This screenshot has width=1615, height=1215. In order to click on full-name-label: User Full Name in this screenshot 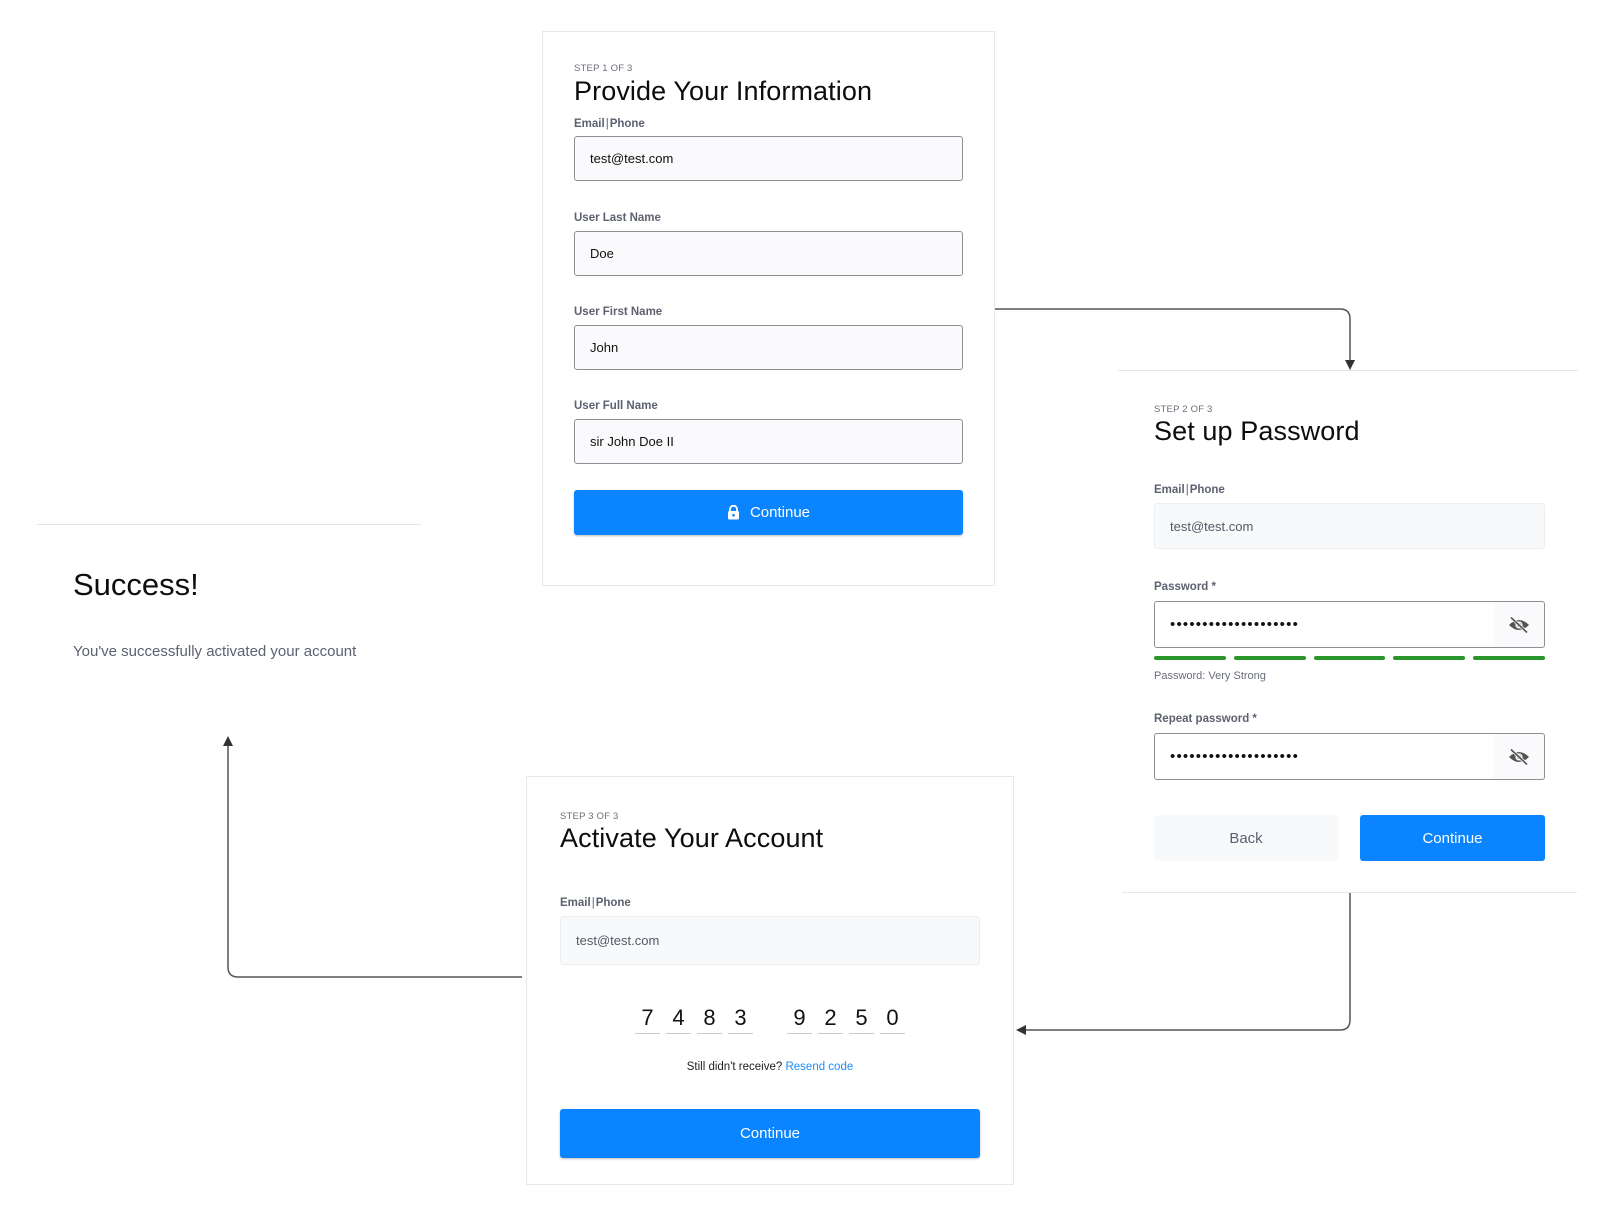, I will do `click(616, 406)`.